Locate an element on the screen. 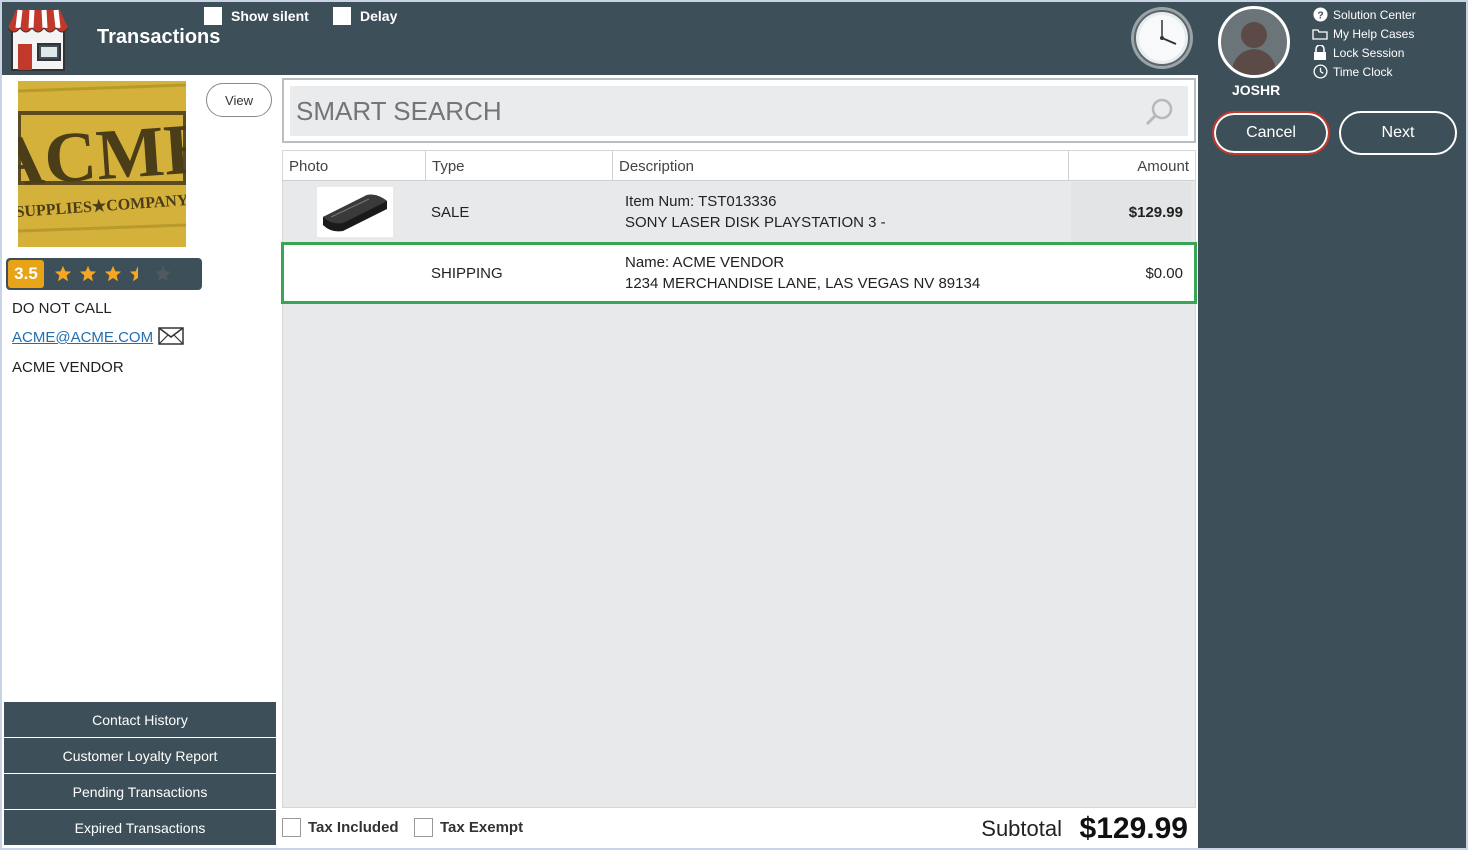 The width and height of the screenshot is (1468, 850). header-bar: Transactions Show silent Delay is located at coordinates (600, 38).